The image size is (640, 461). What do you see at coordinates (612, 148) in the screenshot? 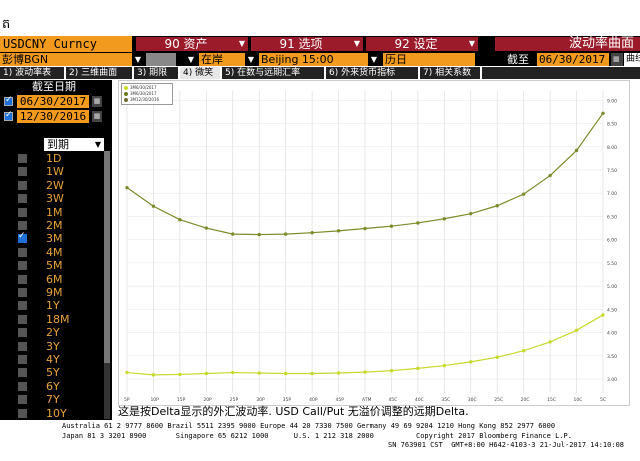
I see `y-tick-label: 8.00` at bounding box center [612, 148].